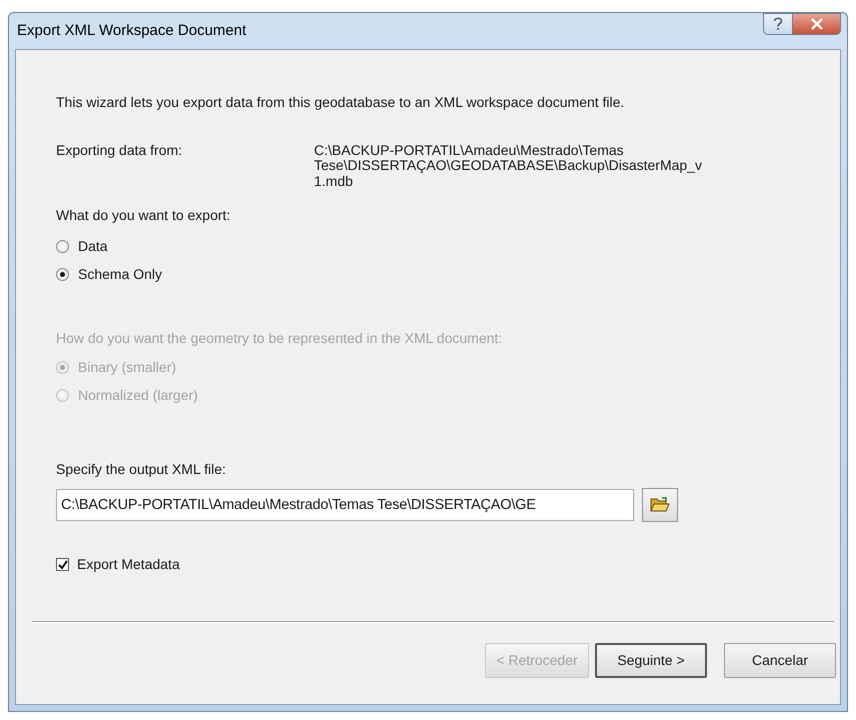  I want to click on option-label: Data, so click(93, 246).